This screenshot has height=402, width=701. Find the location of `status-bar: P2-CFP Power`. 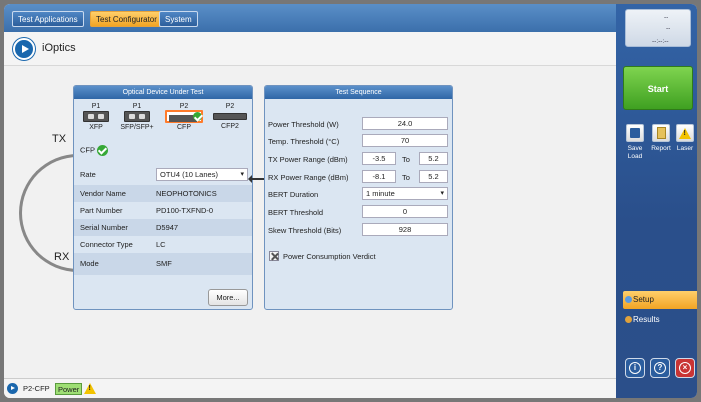

status-bar: P2-CFP Power is located at coordinates (310, 388).